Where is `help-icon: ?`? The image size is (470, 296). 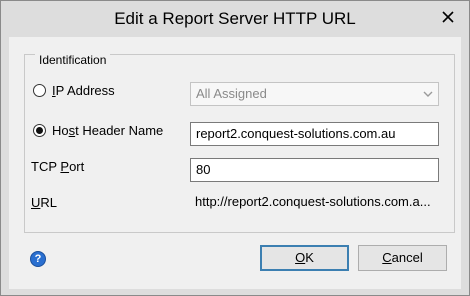
help-icon: ? is located at coordinates (38, 259).